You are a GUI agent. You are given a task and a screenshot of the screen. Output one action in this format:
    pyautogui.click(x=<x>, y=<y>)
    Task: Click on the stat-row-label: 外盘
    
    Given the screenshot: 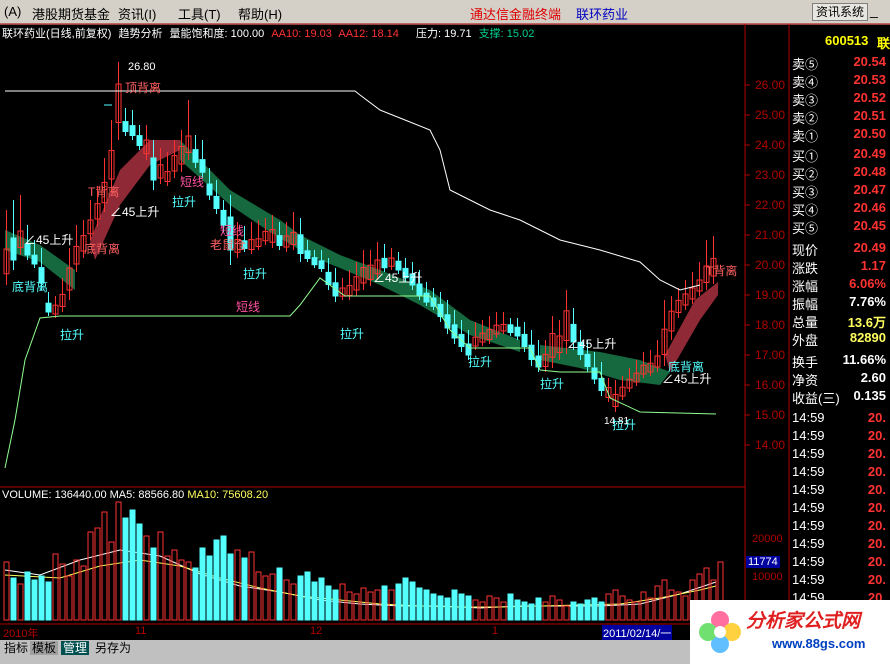 What is the action you would take?
    pyautogui.click(x=805, y=340)
    